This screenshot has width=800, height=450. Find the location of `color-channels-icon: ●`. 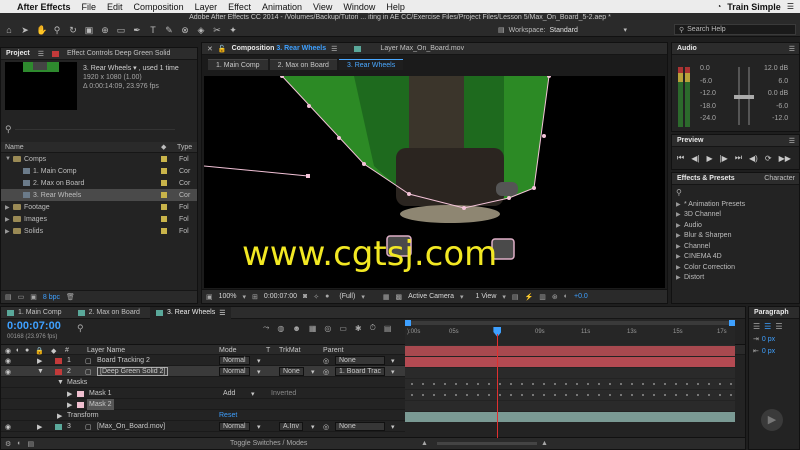

color-channels-icon: ● is located at coordinates (327, 296).